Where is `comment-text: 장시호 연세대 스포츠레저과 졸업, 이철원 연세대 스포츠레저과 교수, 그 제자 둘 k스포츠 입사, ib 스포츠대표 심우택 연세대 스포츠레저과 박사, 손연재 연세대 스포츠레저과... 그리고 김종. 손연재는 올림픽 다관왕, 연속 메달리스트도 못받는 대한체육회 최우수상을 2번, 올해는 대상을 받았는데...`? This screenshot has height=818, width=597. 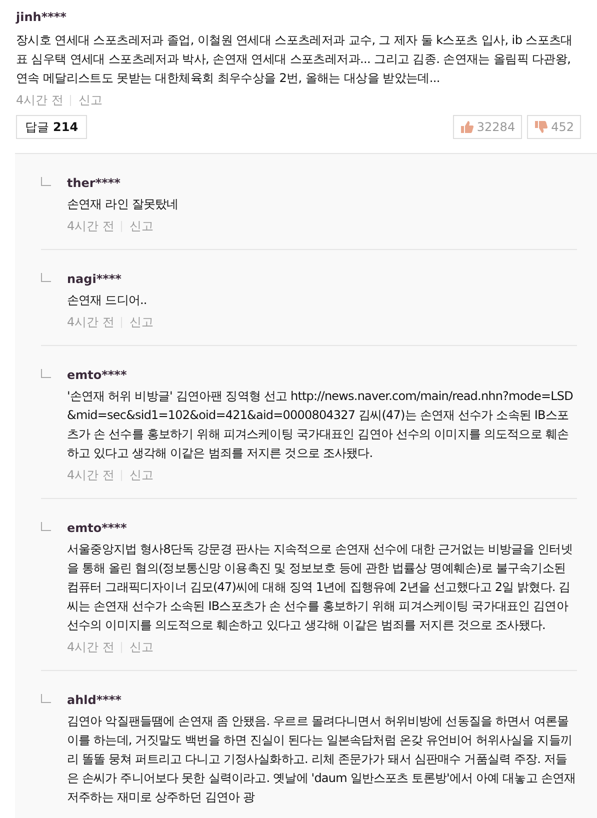 comment-text: 장시호 연세대 스포츠레저과 졸업, 이철원 연세대 스포츠레저과 교수, 그 제자 둘 k스포츠 입사, ib 스포츠대표 심우택 연세대 스포츠레저과 박사, 손연재 연세대 스포츠레저과... 그리고 김종. 손연재는 올림픽 다관왕, 연속 메달리스트도 못받는 대한체육회 최우수상을 2번, 올해는 대상을 받았는데... is located at coordinates (295, 59).